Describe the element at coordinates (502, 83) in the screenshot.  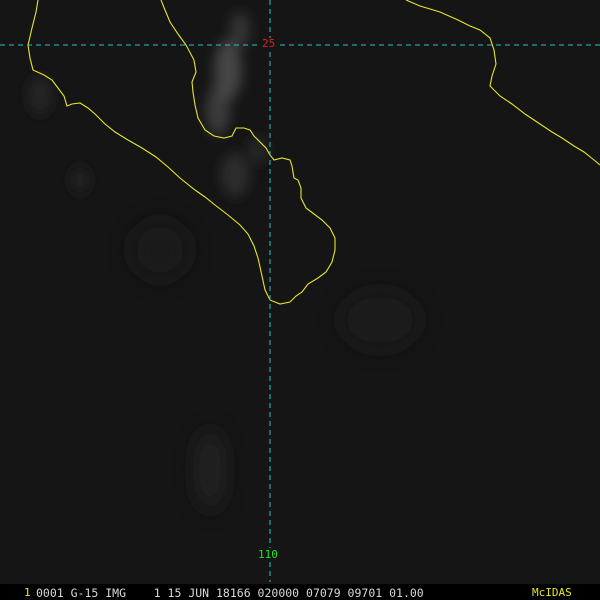
I see `mainland-coastline` at that location.